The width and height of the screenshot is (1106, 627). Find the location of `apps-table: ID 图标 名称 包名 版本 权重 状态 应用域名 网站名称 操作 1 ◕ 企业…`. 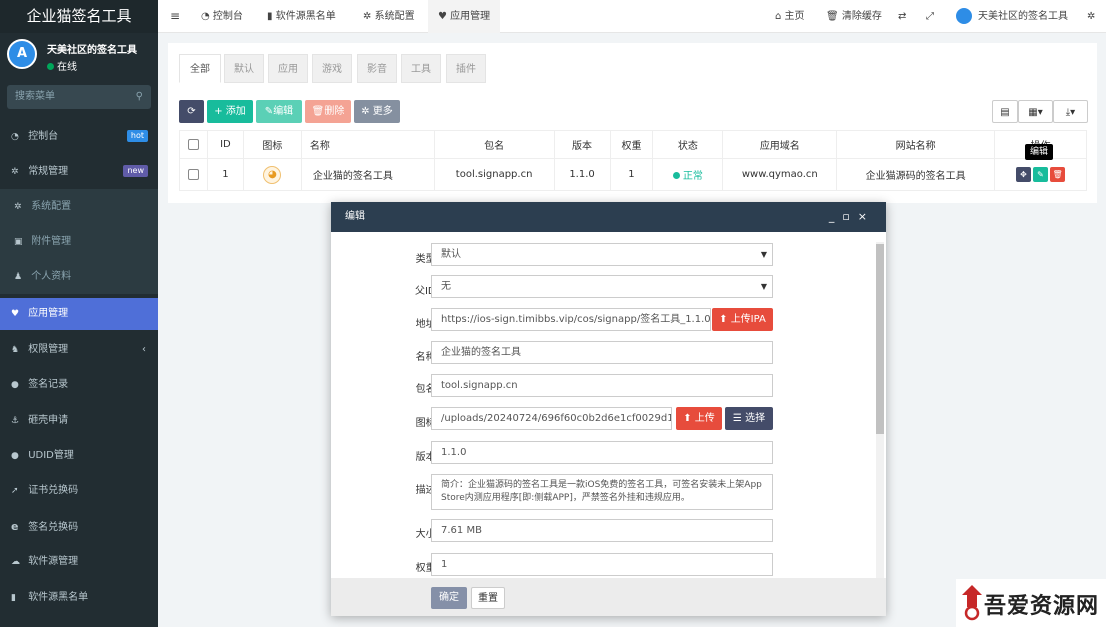

apps-table: ID 图标 名称 包名 版本 权重 状态 应用域名 网站名称 操作 1 ◕ 企业… is located at coordinates (633, 160).